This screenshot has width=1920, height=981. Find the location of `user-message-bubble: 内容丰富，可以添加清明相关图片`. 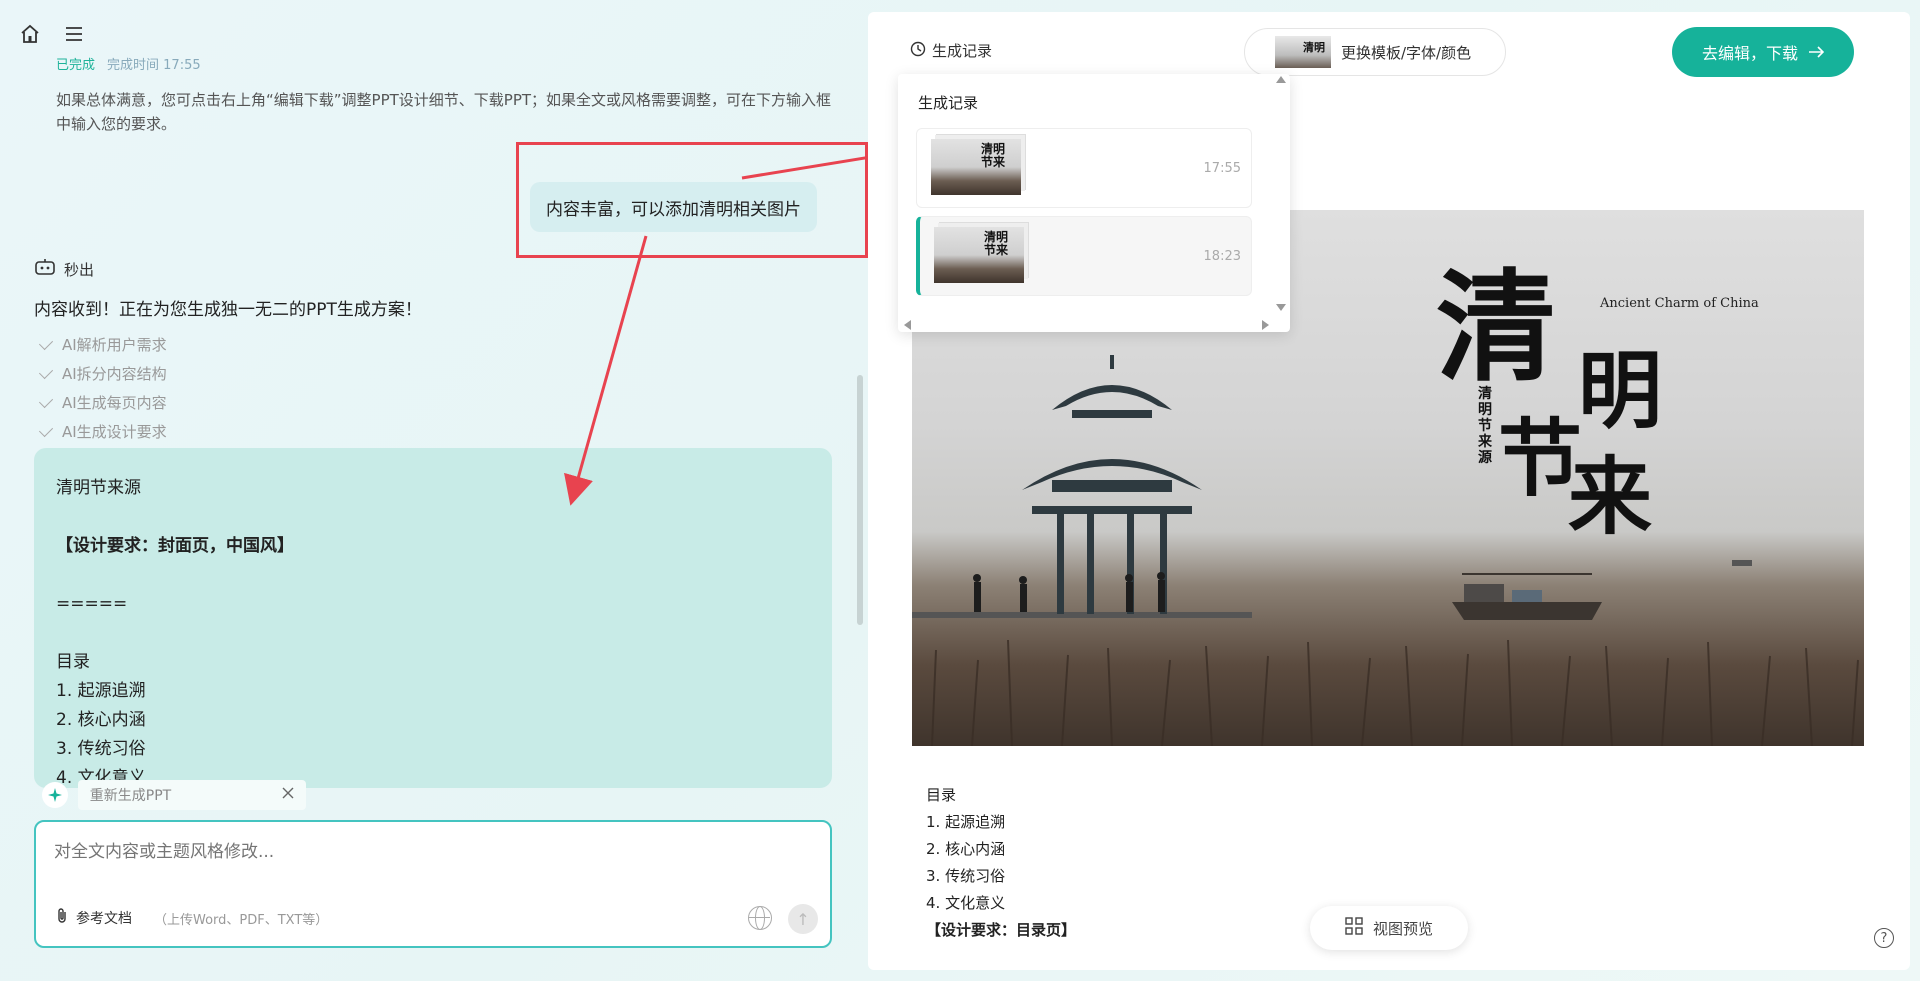

user-message-bubble: 内容丰富，可以添加清明相关图片 is located at coordinates (673, 207).